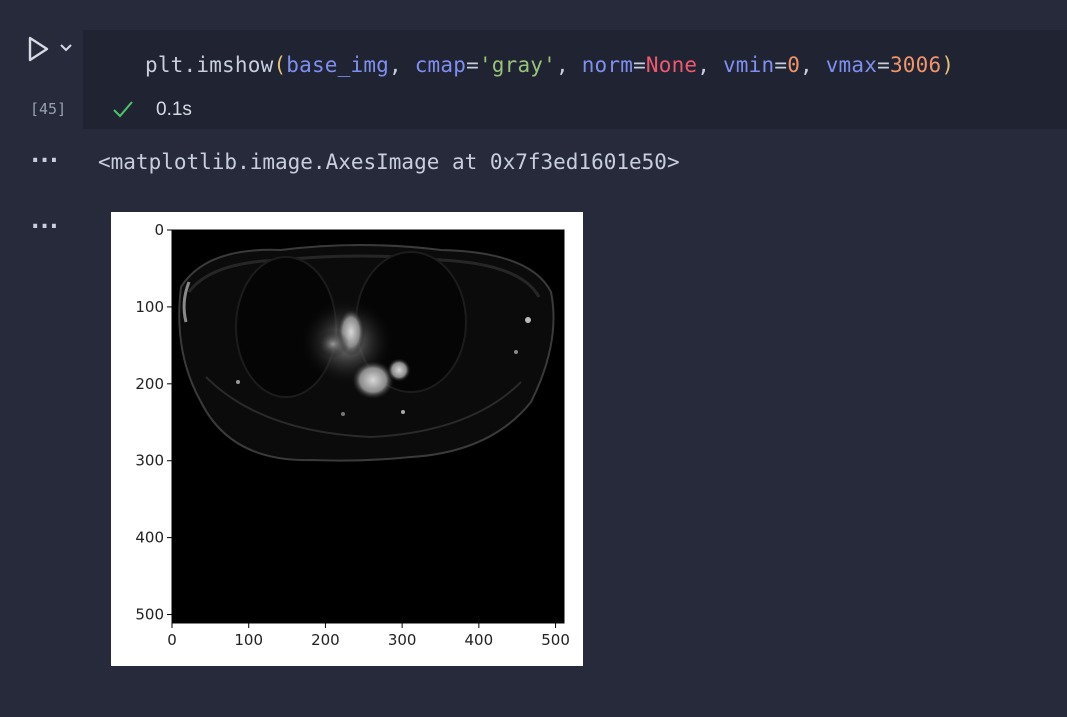 This screenshot has width=1067, height=717. Describe the element at coordinates (575, 79) in the screenshot. I see `code-cell-input` at that location.